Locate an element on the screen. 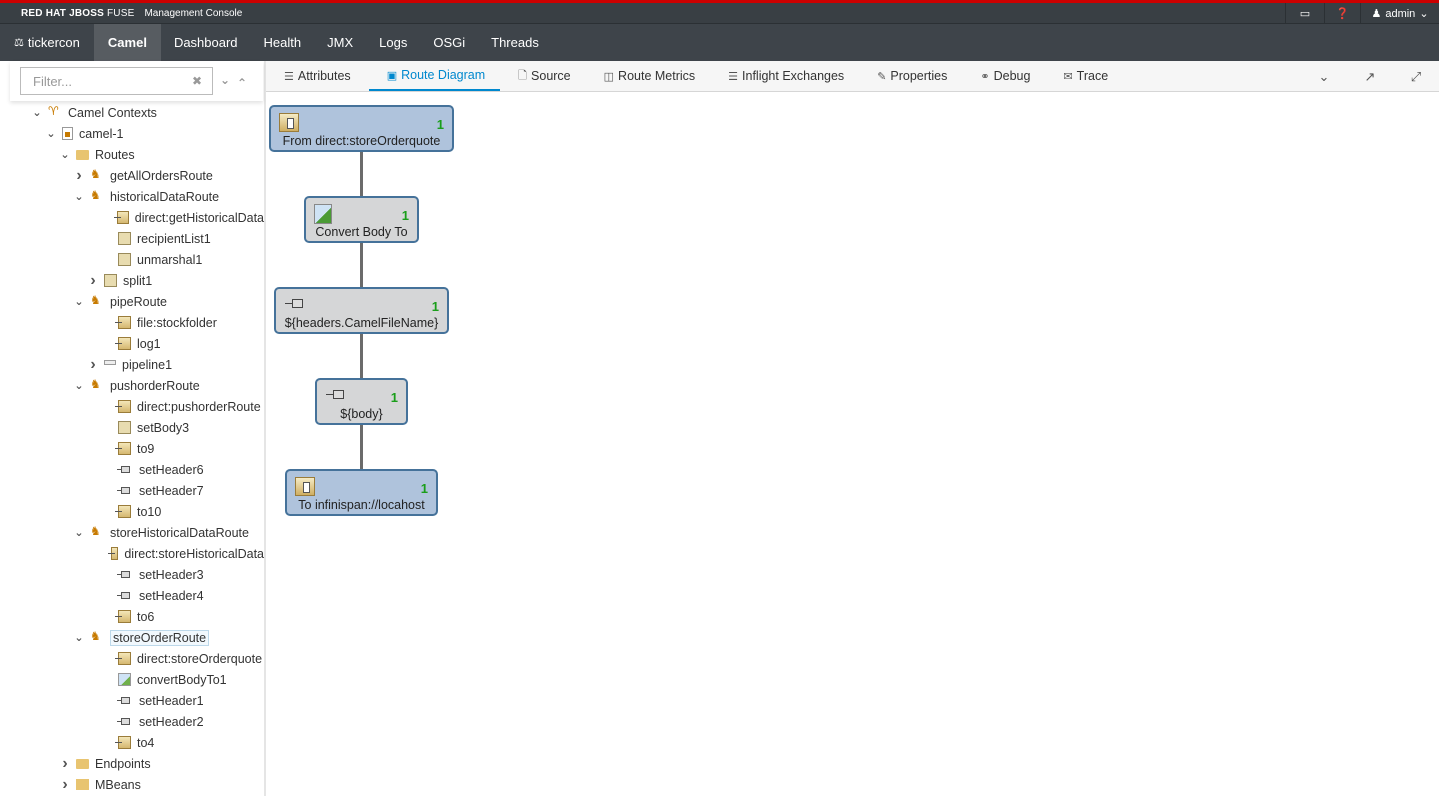 This screenshot has width=1439, height=796. tree-node: to6 is located at coordinates (132, 616).